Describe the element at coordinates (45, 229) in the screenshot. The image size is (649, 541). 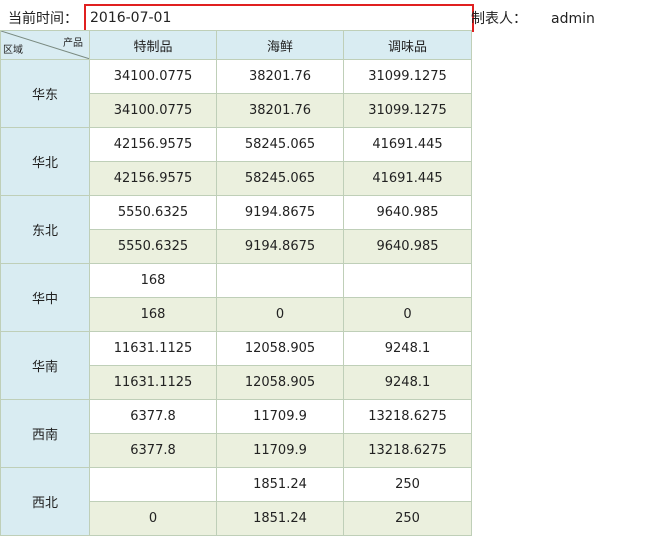
I see `region-cell: 东北` at that location.